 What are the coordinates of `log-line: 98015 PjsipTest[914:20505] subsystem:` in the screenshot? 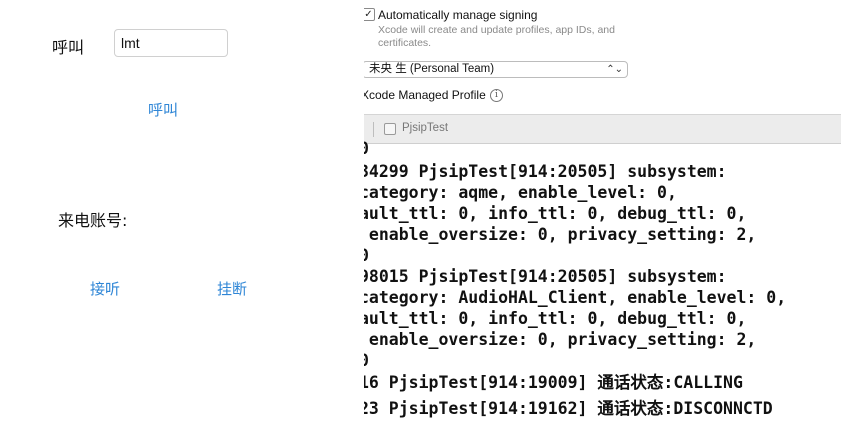 It's located at (545, 276).